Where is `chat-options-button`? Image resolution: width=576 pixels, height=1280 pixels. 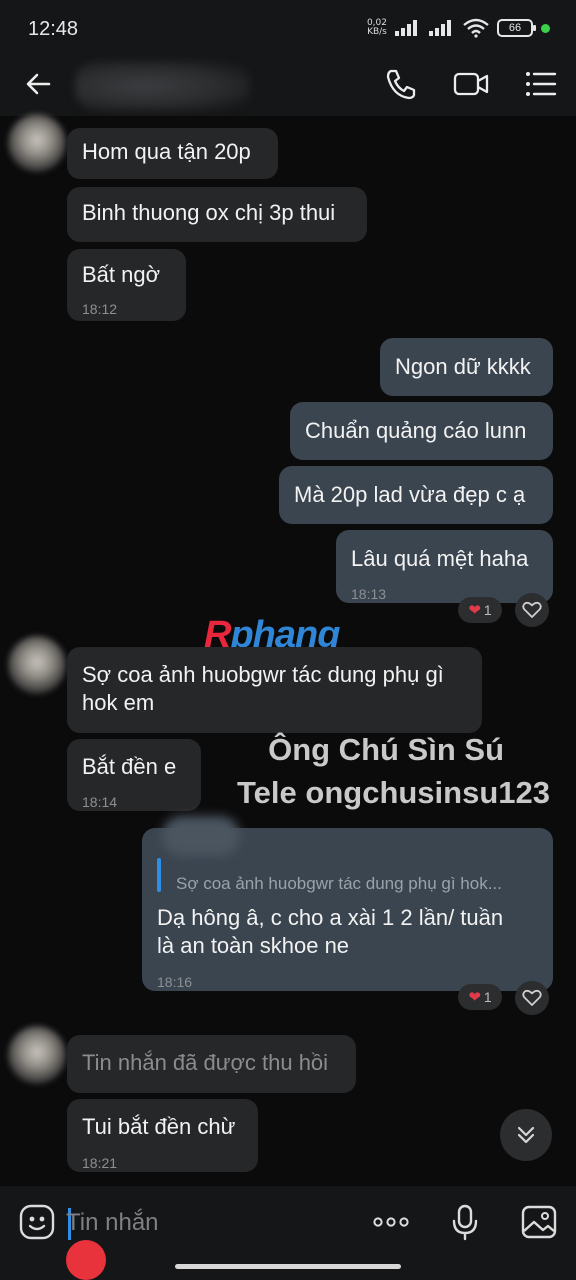
chat-options-button is located at coordinates (541, 84).